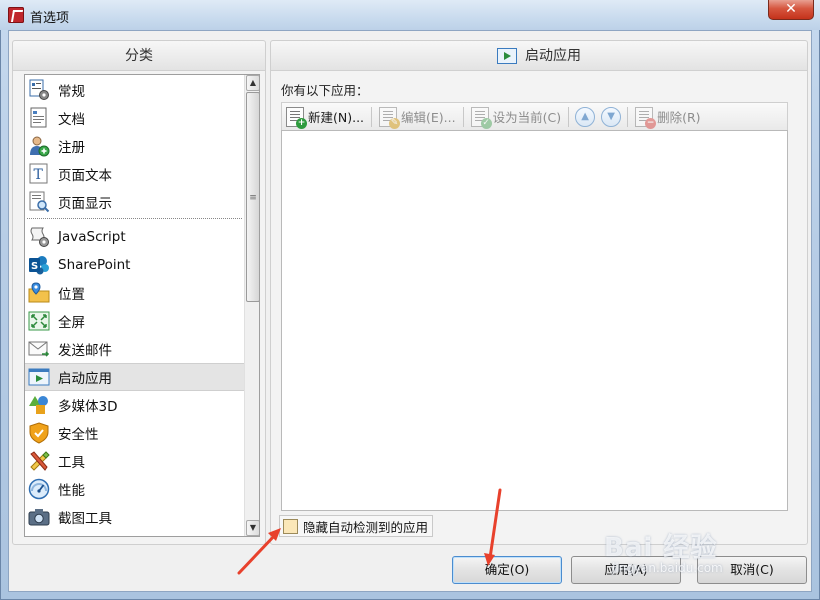 The height and width of the screenshot is (600, 820). What do you see at coordinates (71, 92) in the screenshot?
I see `category-label: 常规` at bounding box center [71, 92].